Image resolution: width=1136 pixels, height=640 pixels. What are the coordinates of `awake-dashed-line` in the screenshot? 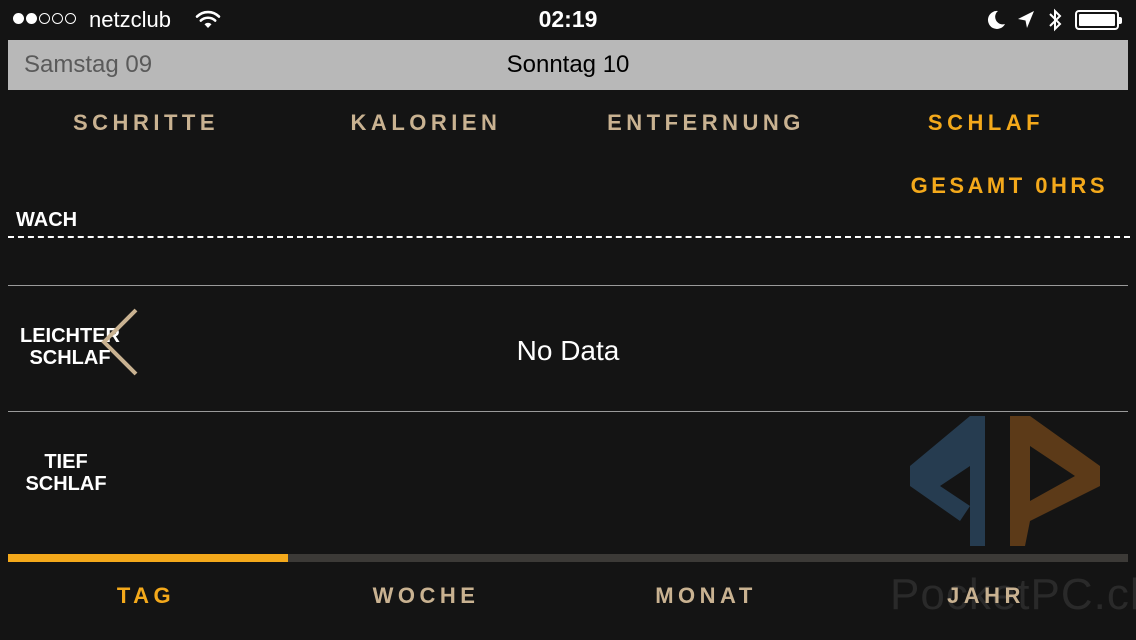 It's located at (569, 237).